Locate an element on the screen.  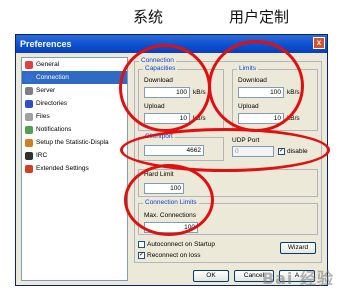
sidebar-item-extended-settings: Extended Settings is located at coordinates (74, 168).